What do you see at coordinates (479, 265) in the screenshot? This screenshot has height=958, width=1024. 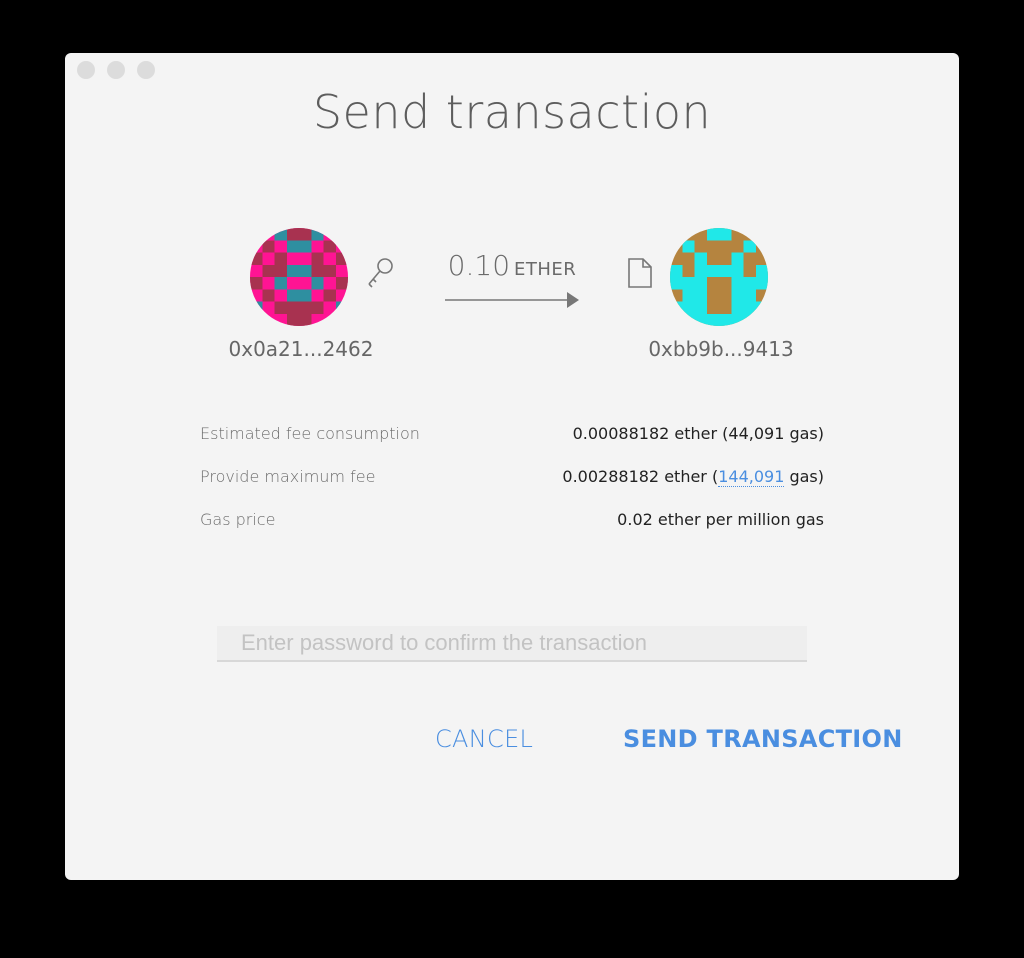 I see `amount-value: 0.10` at bounding box center [479, 265].